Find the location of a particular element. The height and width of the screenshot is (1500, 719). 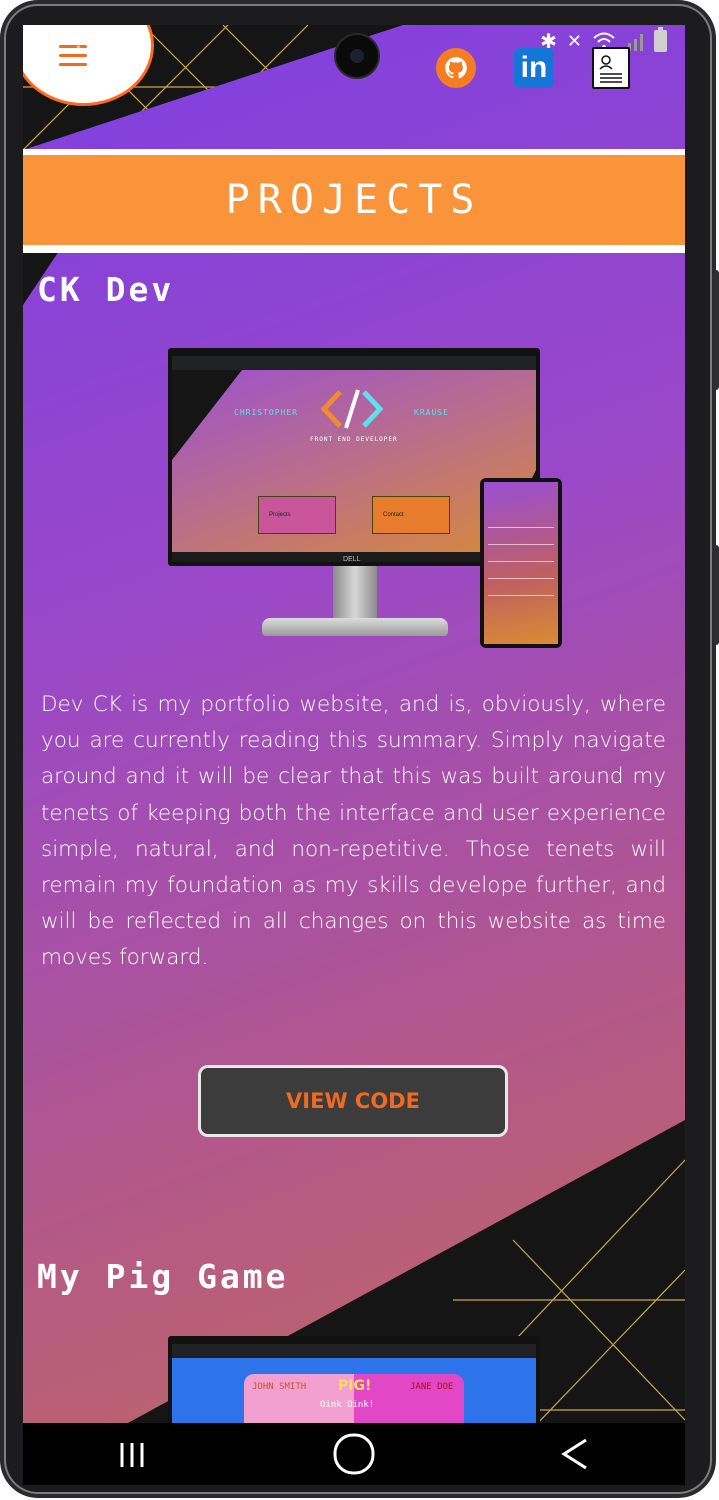

resume-icon is located at coordinates (611, 68).